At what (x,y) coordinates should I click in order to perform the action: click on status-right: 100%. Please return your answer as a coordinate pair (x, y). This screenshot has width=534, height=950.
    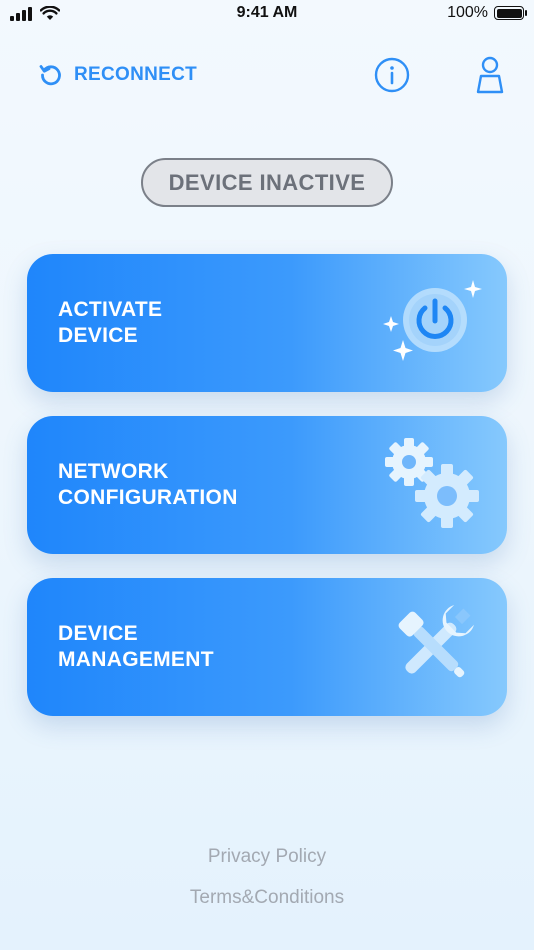
    Looking at the image, I should click on (487, 13).